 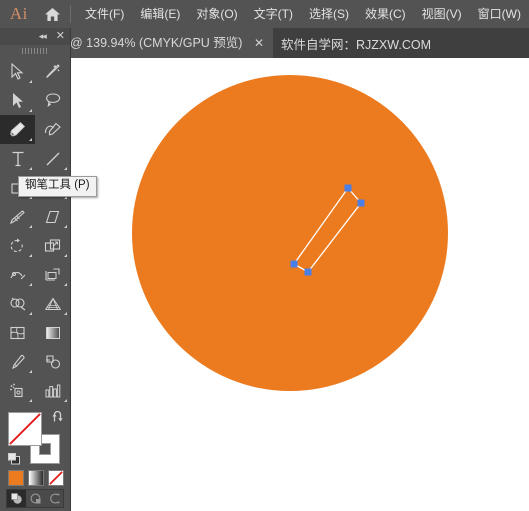 What do you see at coordinates (216, 14) in the screenshot?
I see `menu-object: 对象(O)` at bounding box center [216, 14].